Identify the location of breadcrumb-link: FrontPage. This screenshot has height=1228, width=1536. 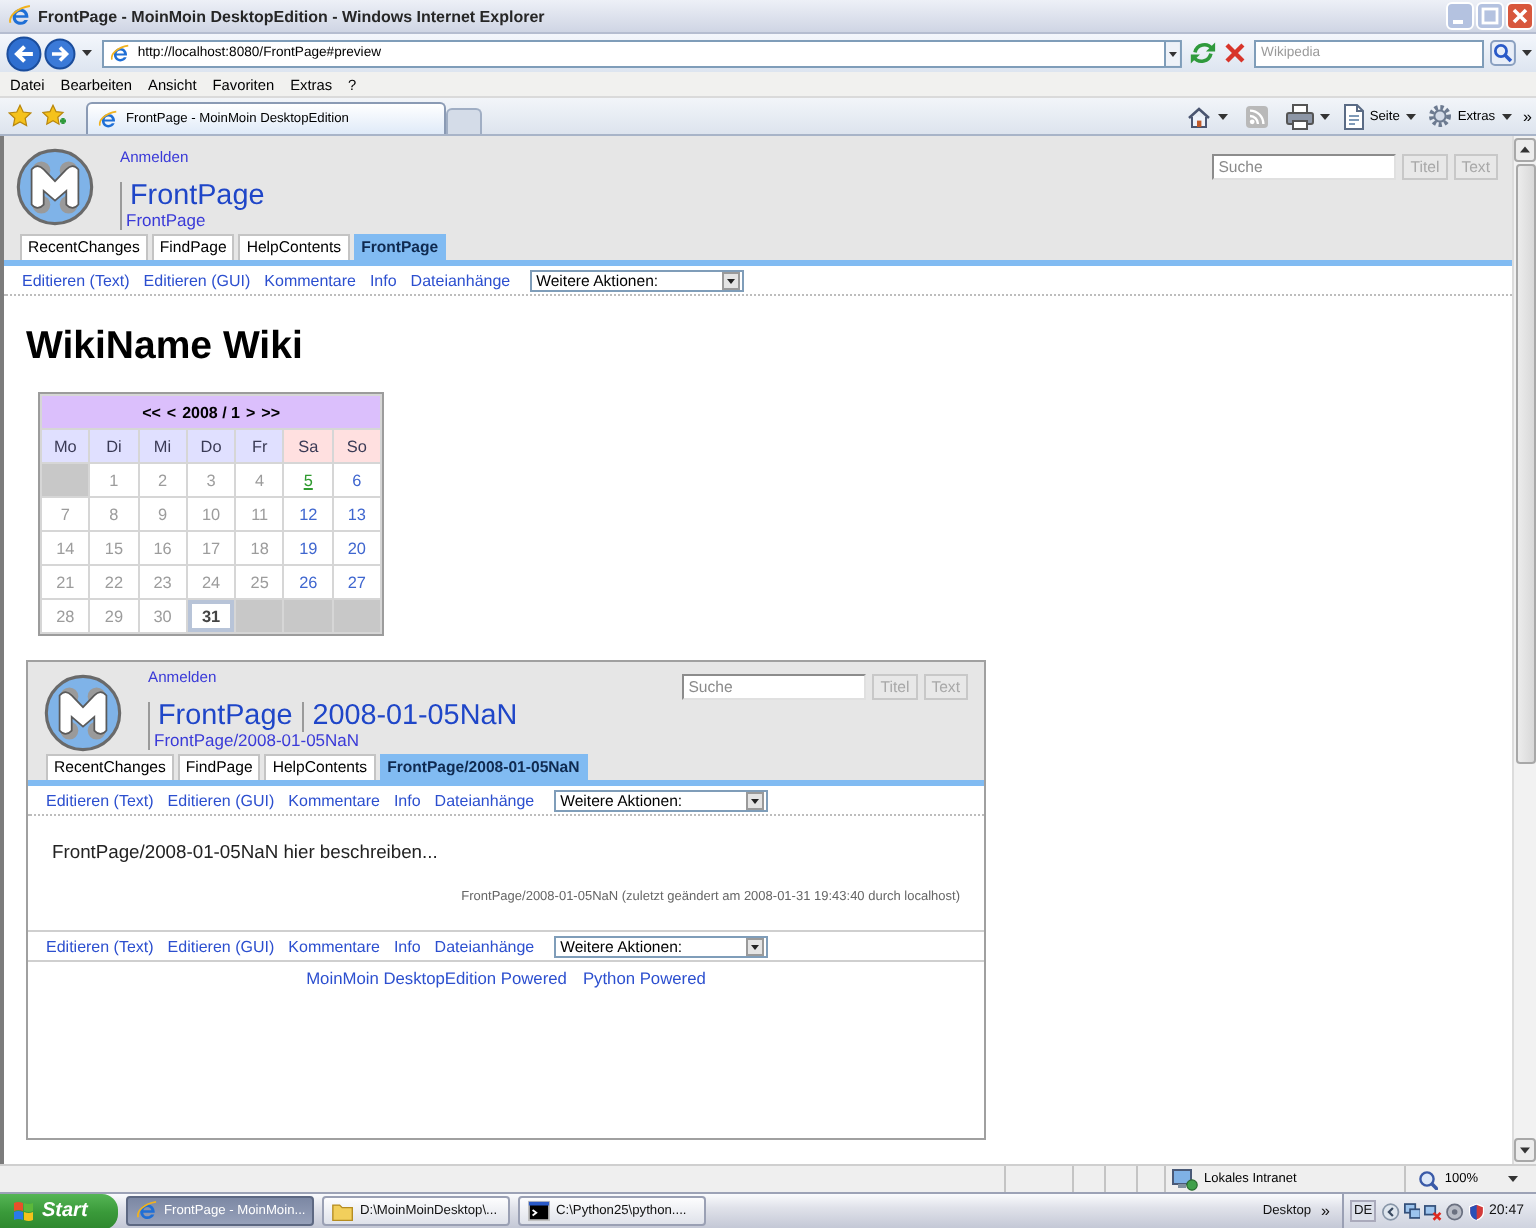
(195, 221).